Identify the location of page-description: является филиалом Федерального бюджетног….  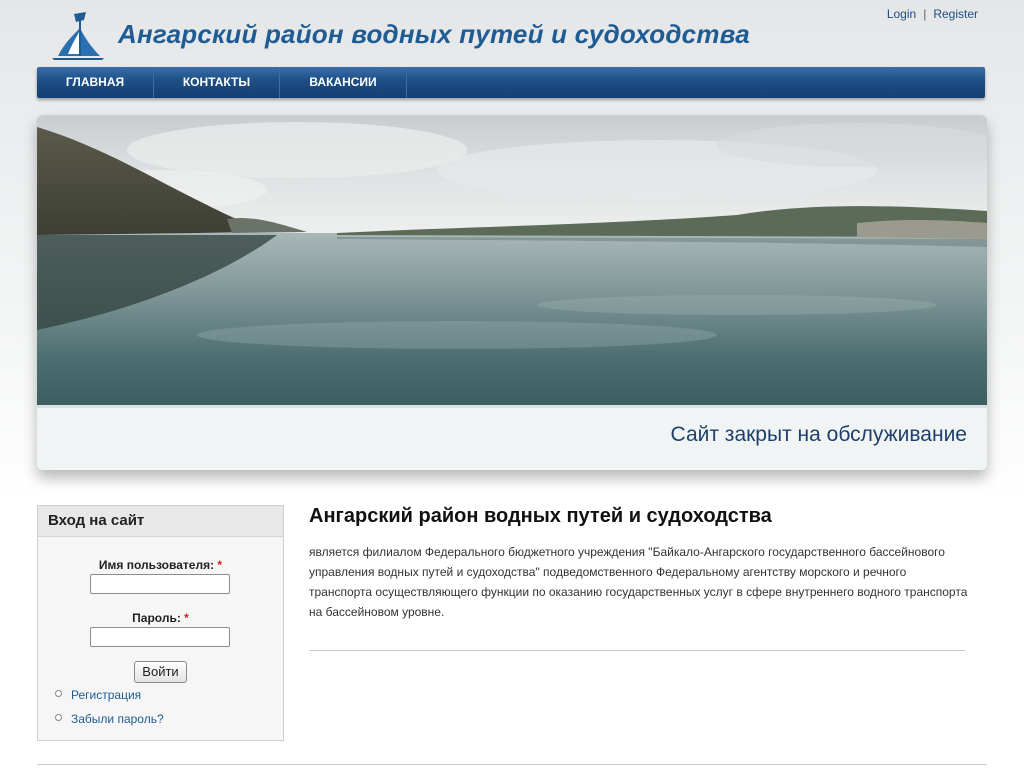
(638, 582).